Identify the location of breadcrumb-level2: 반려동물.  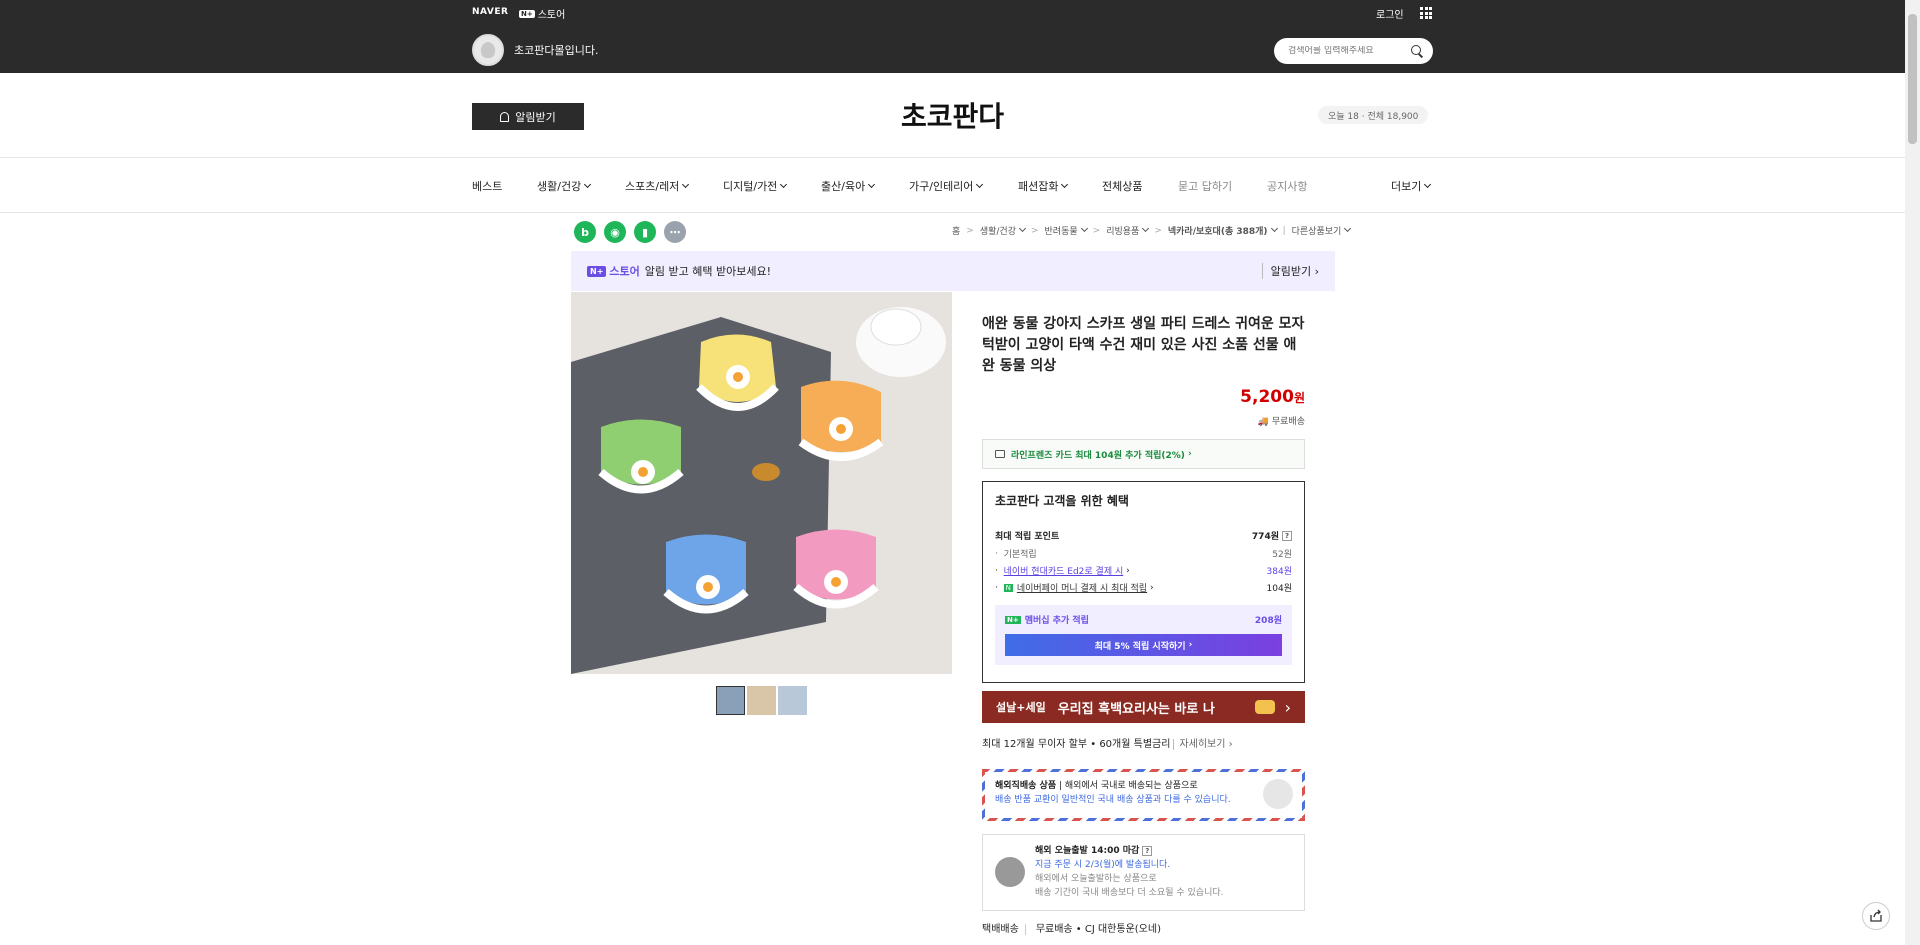
(1066, 230).